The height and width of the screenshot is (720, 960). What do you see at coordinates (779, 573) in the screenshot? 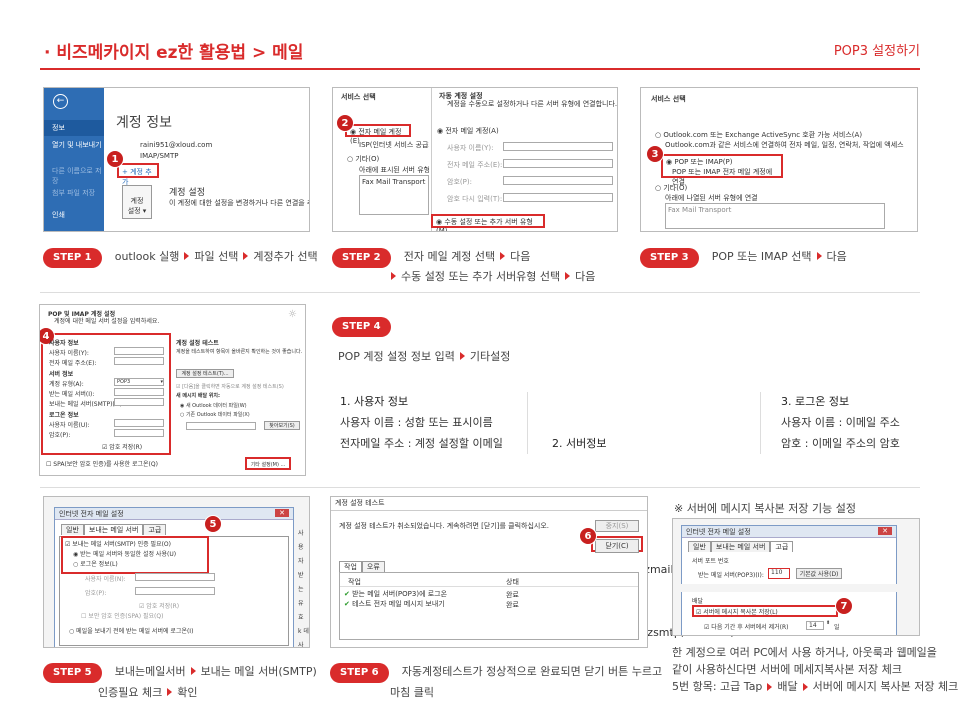
I see `pop-port-field: 110` at bounding box center [779, 573].